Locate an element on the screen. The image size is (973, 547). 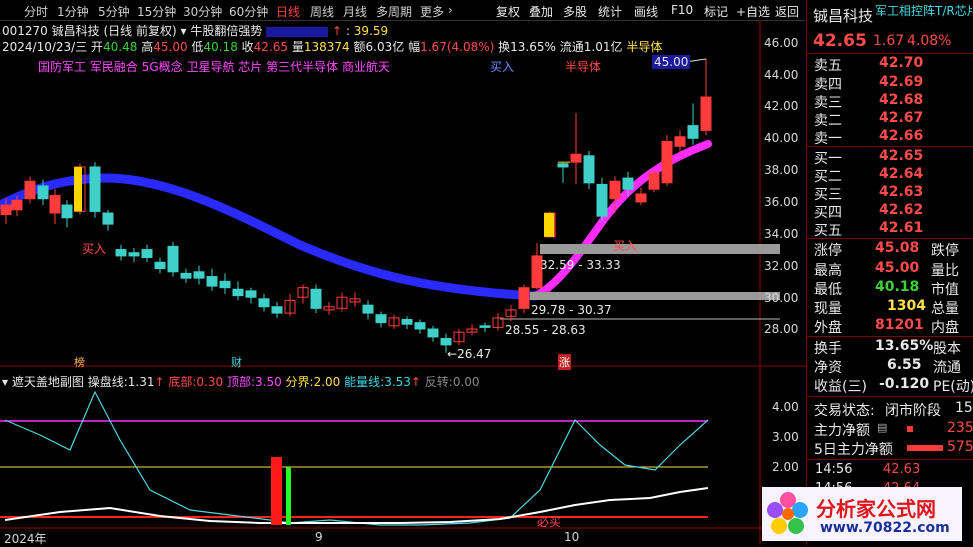
range-label: 29.78 - 30.37 is located at coordinates (571, 310).